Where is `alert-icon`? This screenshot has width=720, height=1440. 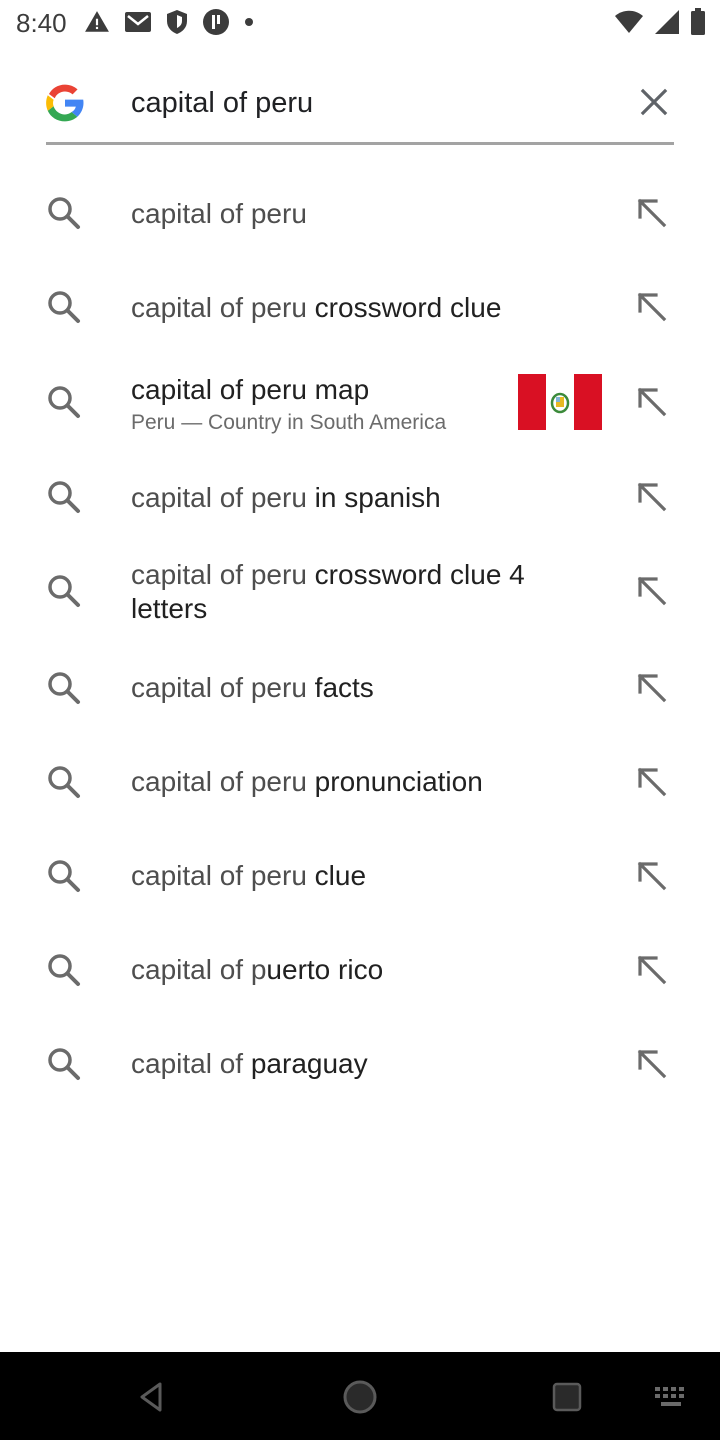
alert-icon is located at coordinates (97, 21).